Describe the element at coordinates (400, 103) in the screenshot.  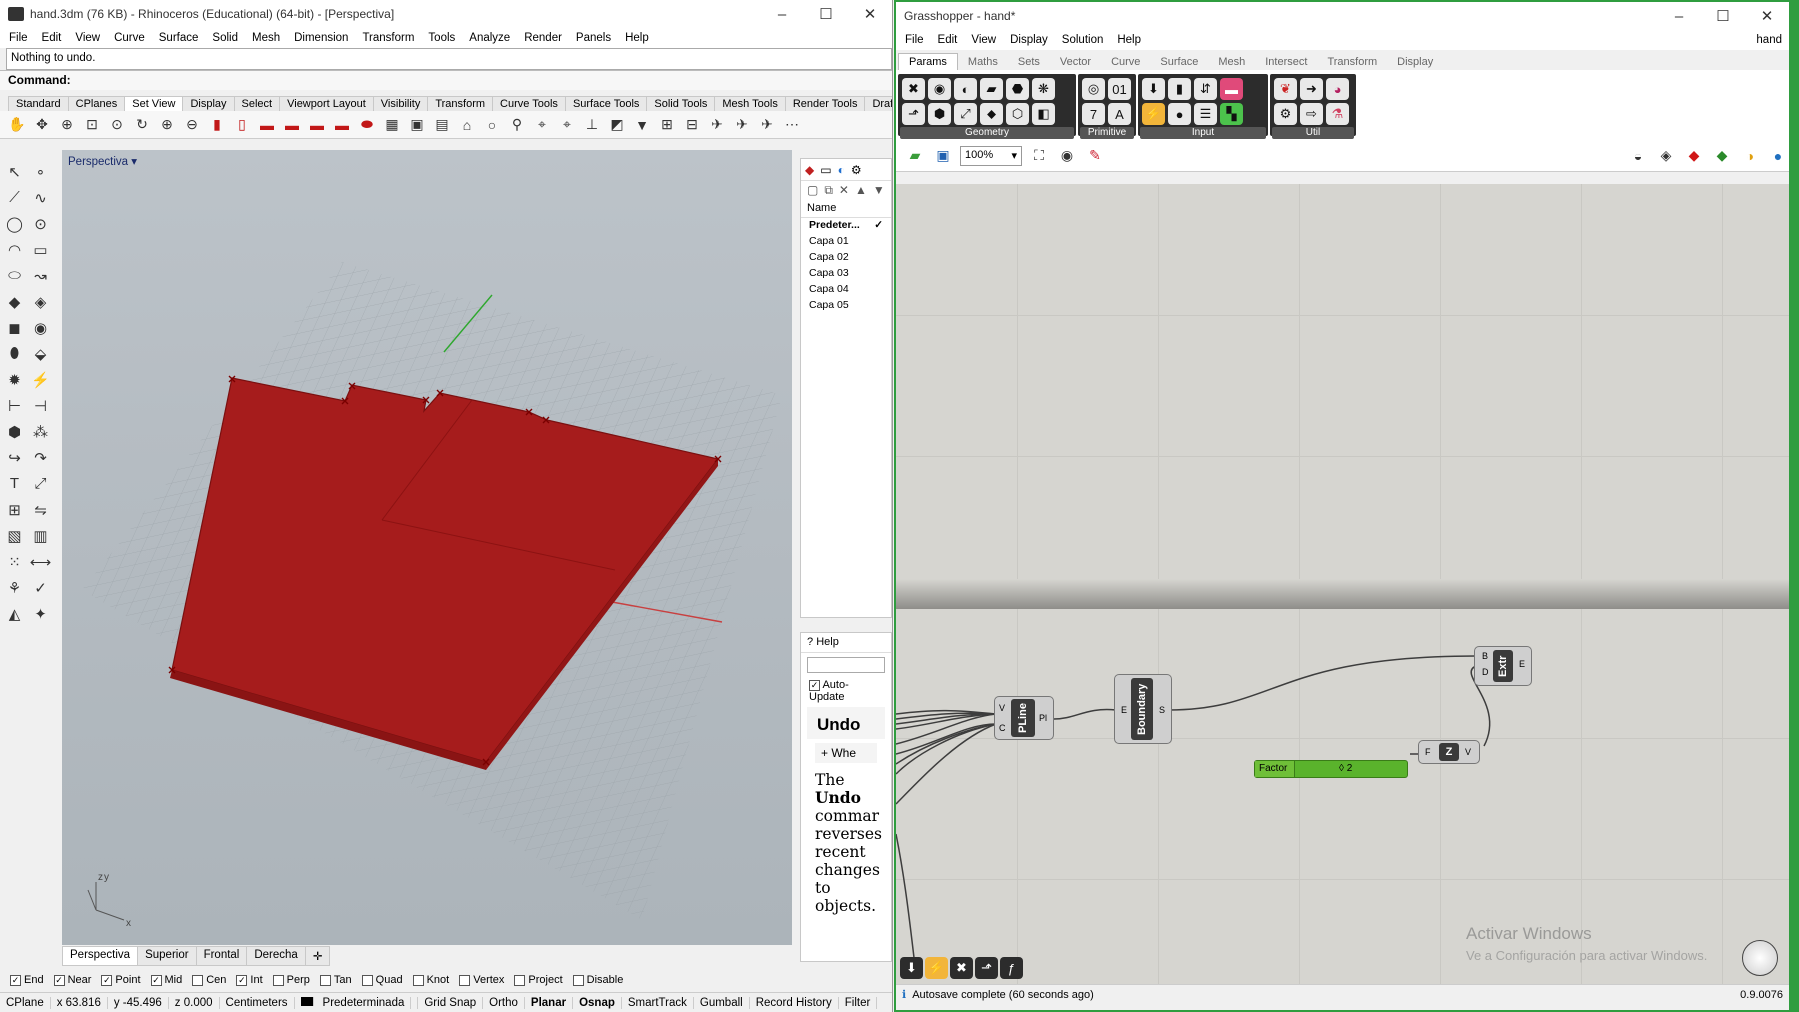
I see `toolbar-tab-visibility: Visibility` at that location.